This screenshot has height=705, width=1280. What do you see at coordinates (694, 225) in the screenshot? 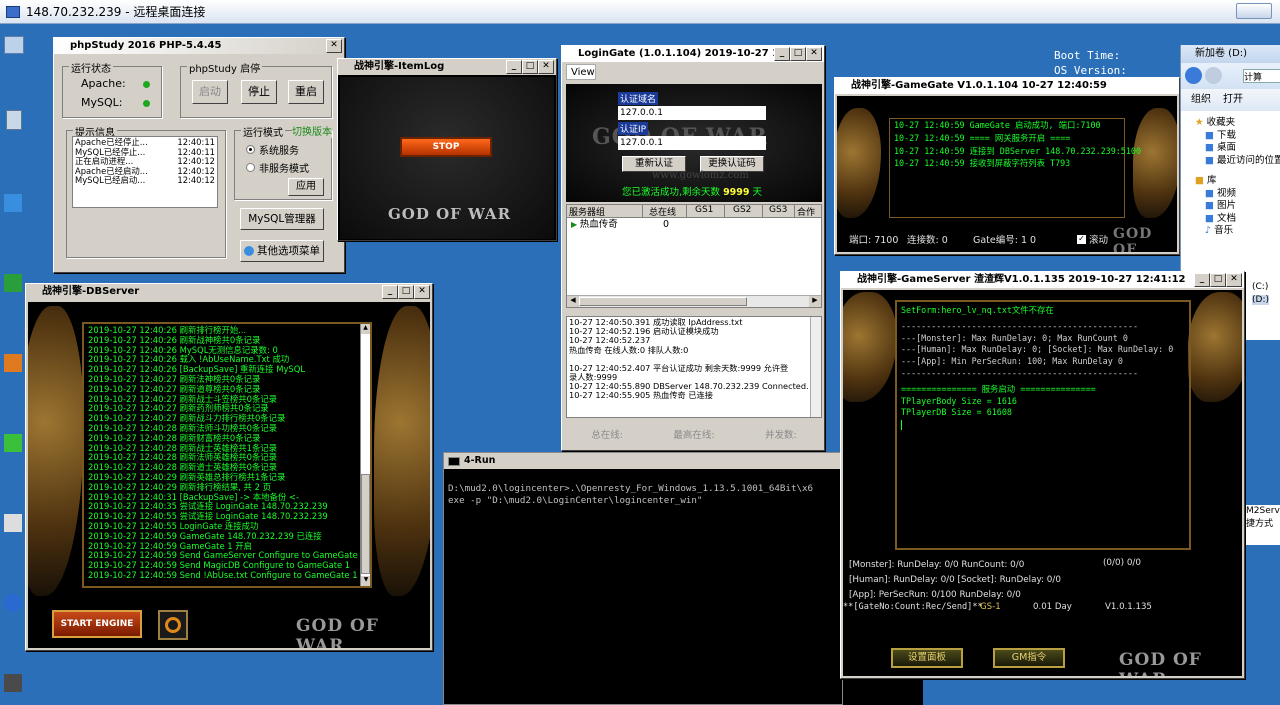
I see `table-row: ▶ 热血传奇 0` at bounding box center [694, 225].